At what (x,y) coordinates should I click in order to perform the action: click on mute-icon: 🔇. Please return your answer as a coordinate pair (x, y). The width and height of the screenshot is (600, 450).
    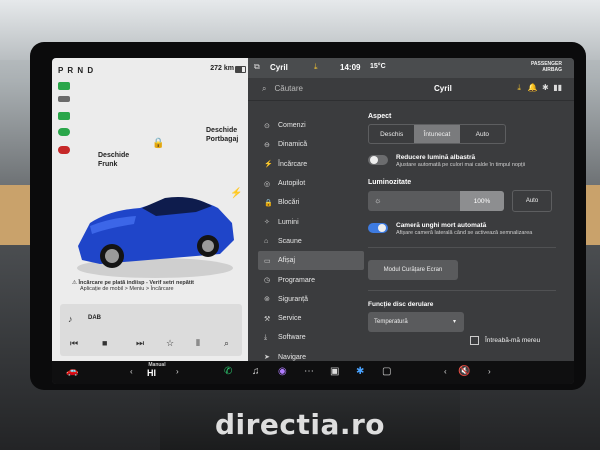
    Looking at the image, I should click on (464, 371).